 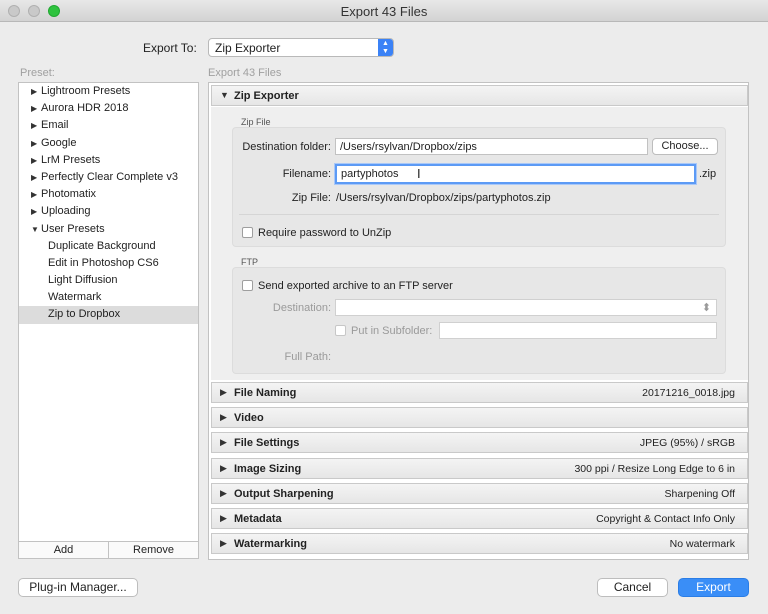 What do you see at coordinates (702, 544) in the screenshot?
I see `section-summary: No watermark` at bounding box center [702, 544].